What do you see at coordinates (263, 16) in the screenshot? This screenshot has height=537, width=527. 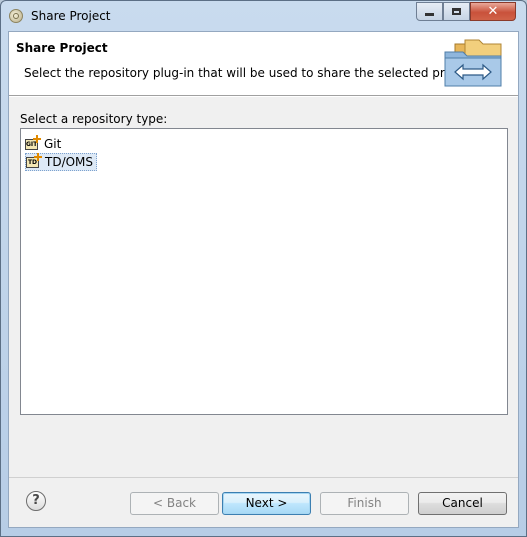 I see `title-bar: Share Project ✕` at bounding box center [263, 16].